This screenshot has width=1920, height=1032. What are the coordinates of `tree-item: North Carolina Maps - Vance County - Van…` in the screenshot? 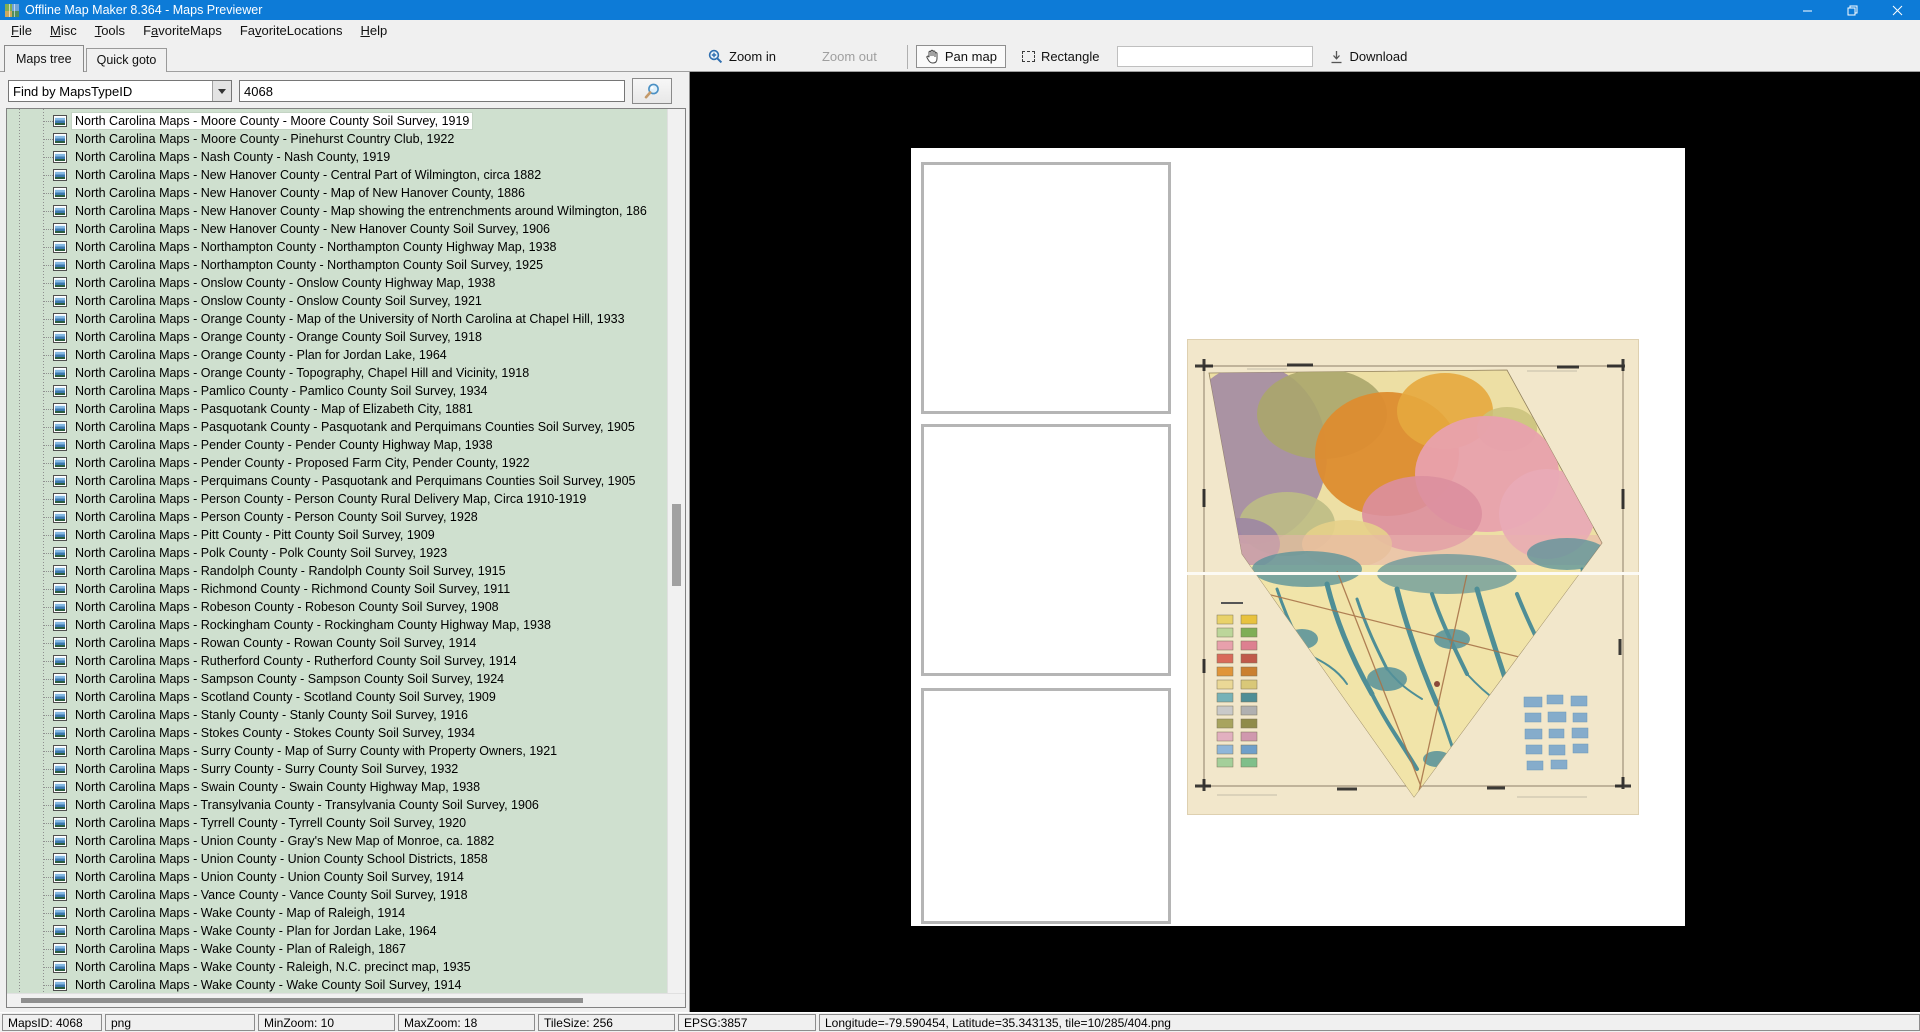 It's located at (337, 895).